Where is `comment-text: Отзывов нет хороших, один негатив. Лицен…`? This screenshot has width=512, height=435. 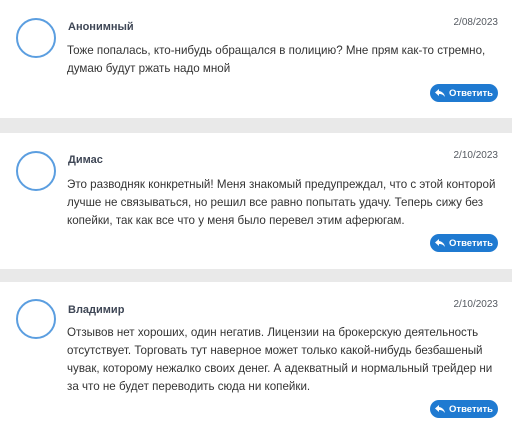 comment-text: Отзывов нет хороших, один негатив. Лицен… is located at coordinates (280, 359).